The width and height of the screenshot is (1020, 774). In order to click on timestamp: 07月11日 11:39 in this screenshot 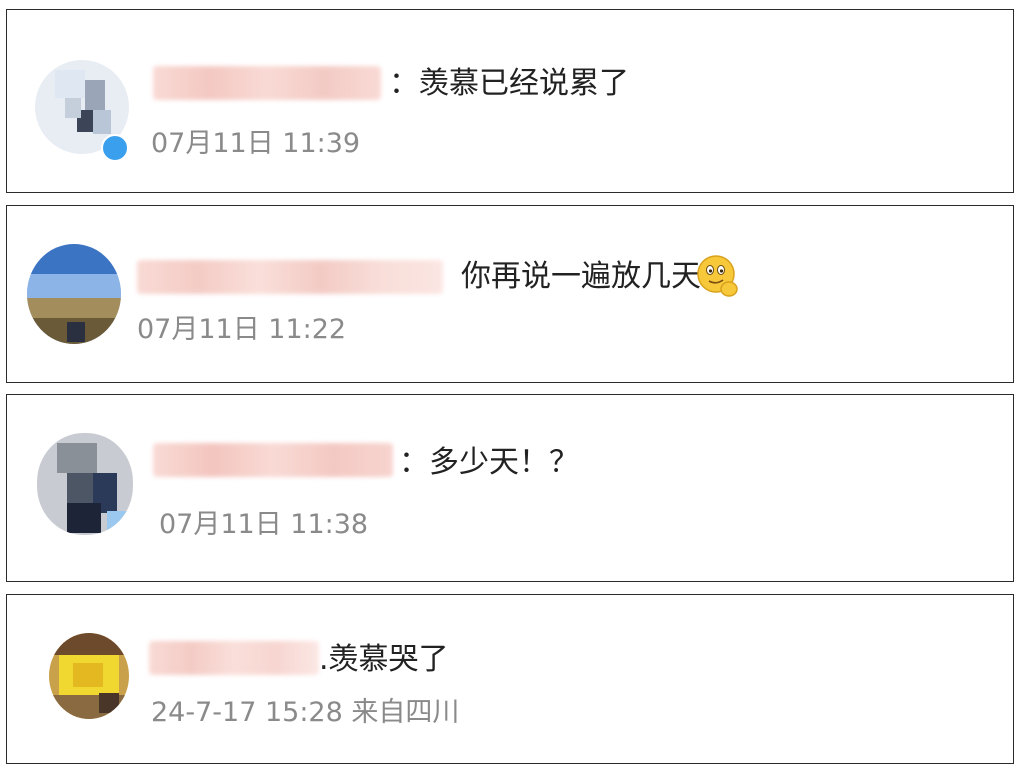, I will do `click(256, 143)`.